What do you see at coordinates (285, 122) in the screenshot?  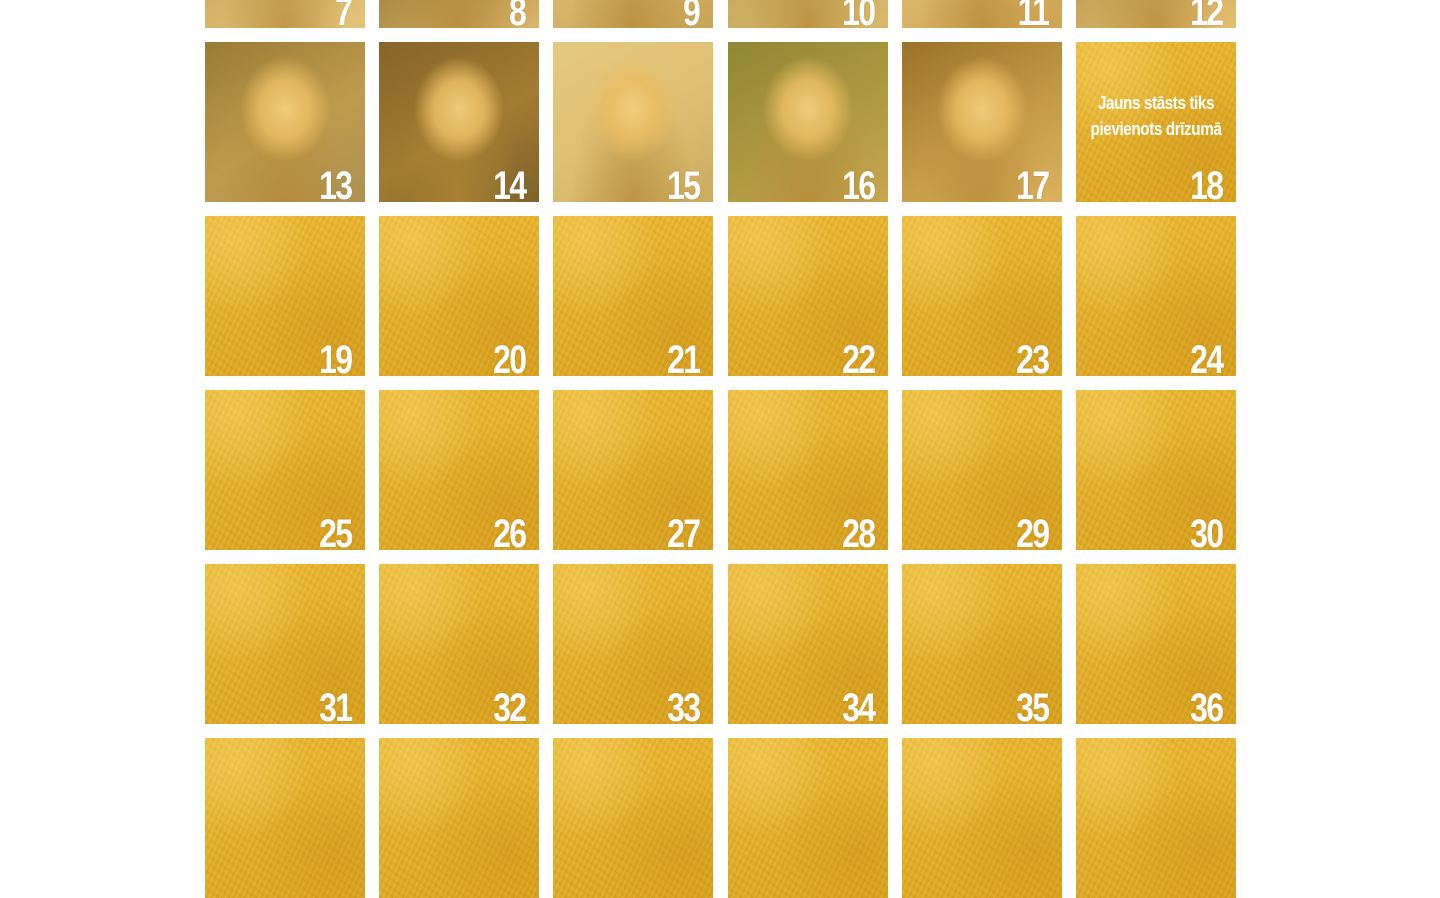 I see `story-tile: 13` at bounding box center [285, 122].